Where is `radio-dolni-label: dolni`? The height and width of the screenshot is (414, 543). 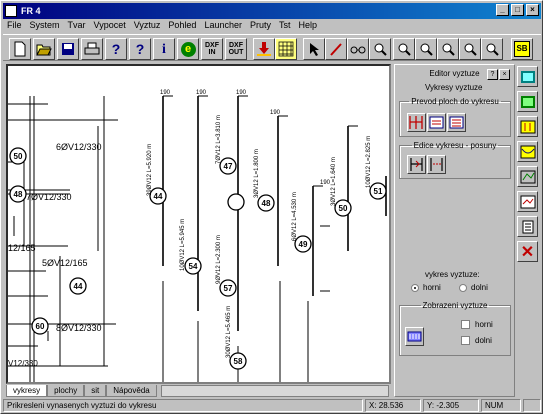 radio-dolni-label: dolni is located at coordinates (479, 287).